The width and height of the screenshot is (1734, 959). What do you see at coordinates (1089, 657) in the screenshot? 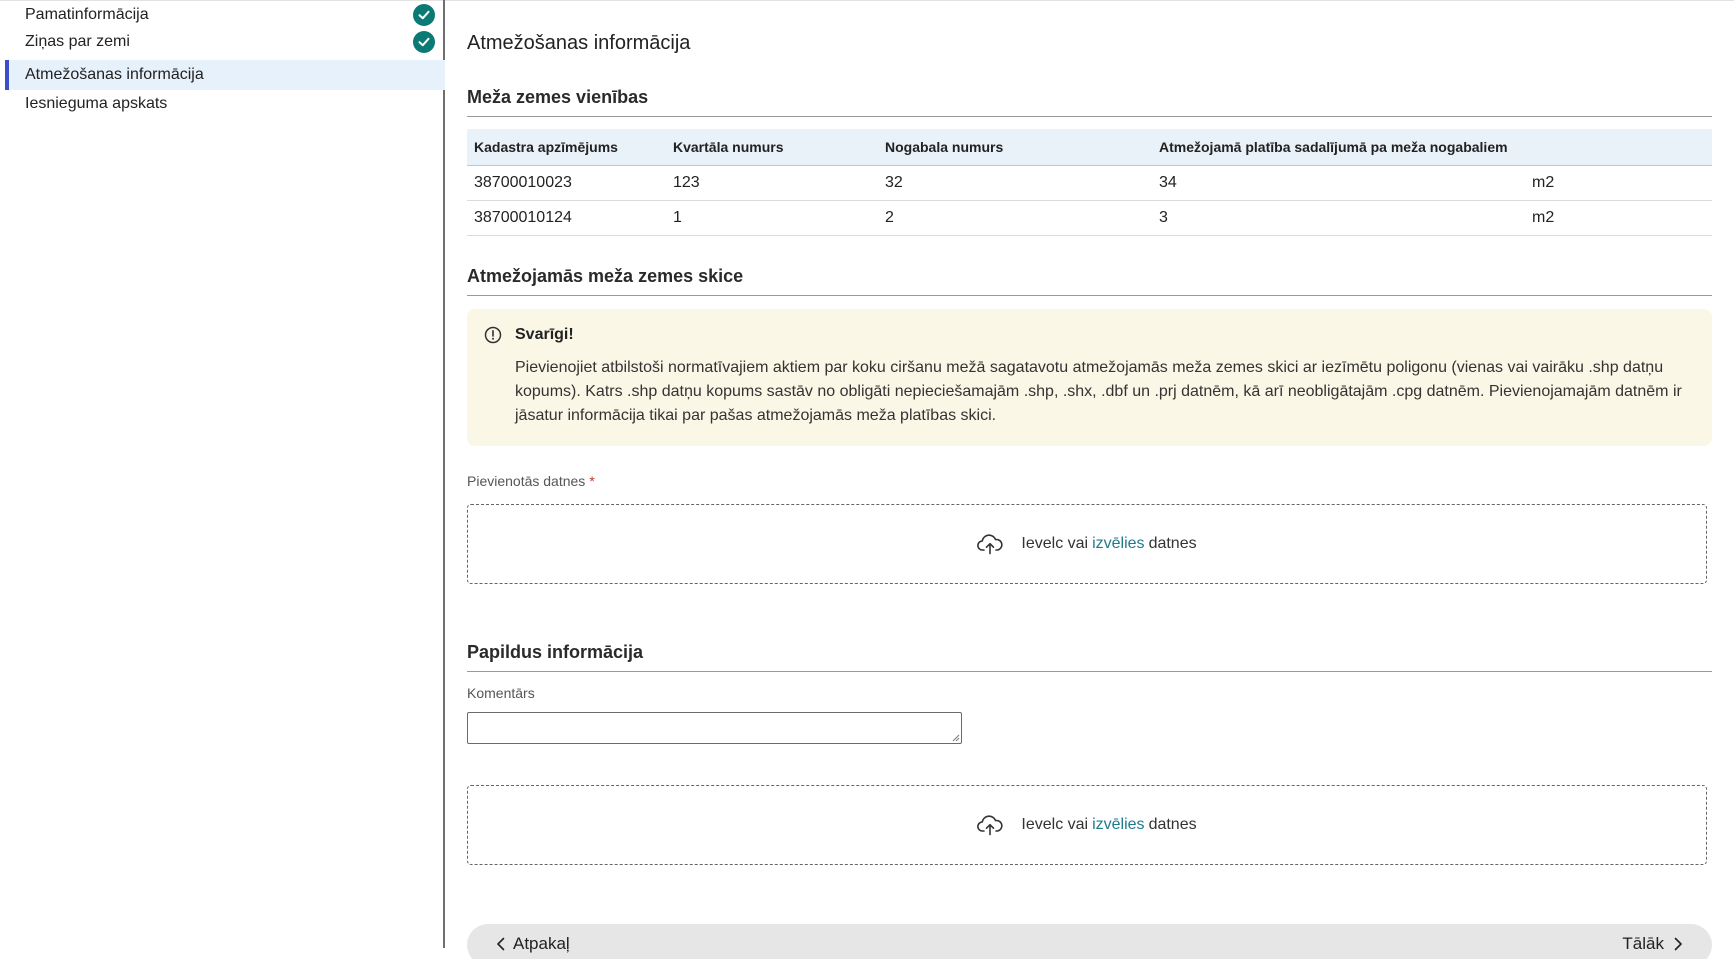
I see `section-title-extra: Papildus informācija` at bounding box center [1089, 657].